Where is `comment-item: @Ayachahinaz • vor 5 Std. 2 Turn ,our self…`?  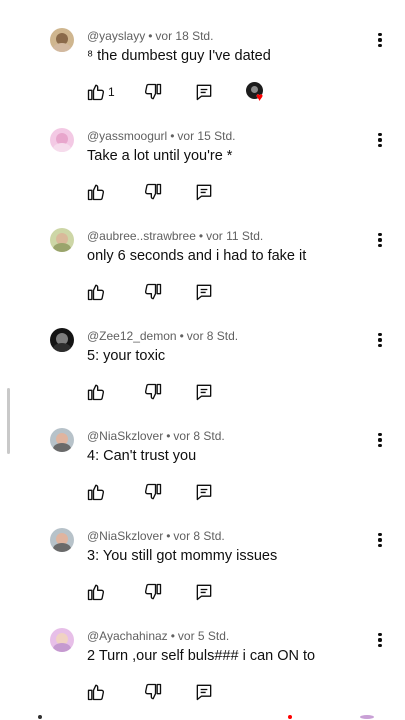 comment-item: @Ayachahinaz • vor 5 Std. 2 Turn ,our self… is located at coordinates (202, 674).